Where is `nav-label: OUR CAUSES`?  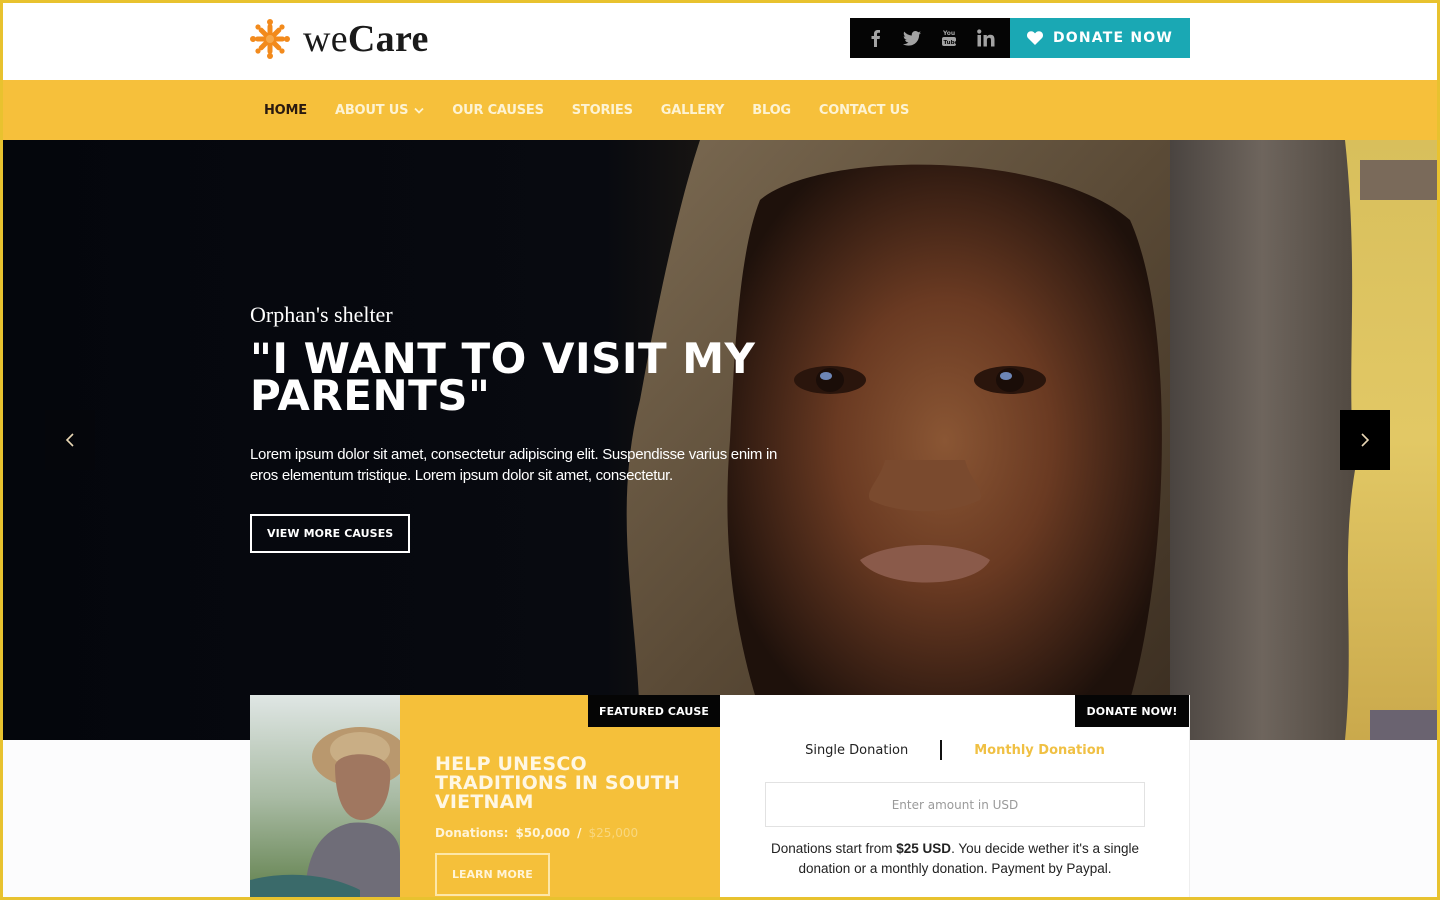 nav-label: OUR CAUSES is located at coordinates (498, 110).